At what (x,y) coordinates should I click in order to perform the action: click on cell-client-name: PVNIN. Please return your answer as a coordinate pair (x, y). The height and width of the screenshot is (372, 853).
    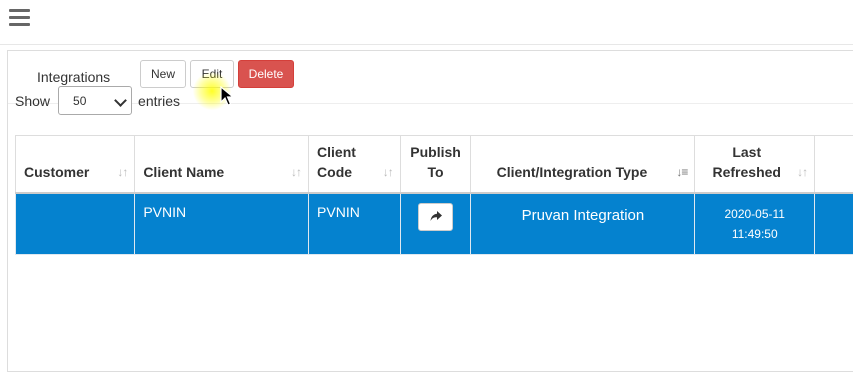
    Looking at the image, I should click on (222, 224).